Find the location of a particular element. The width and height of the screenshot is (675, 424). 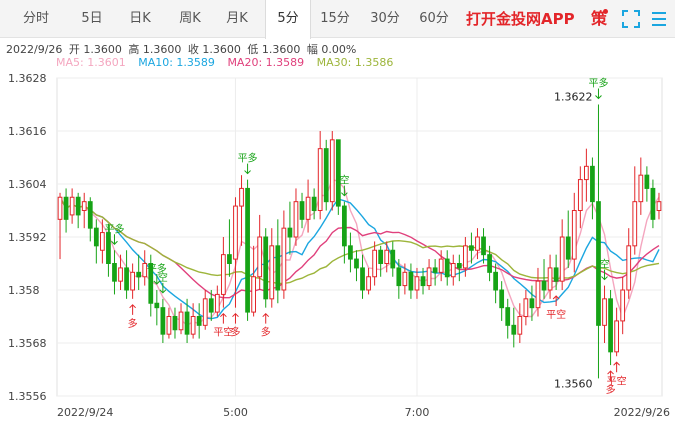

extreme-label: 1.3622 is located at coordinates (573, 97).